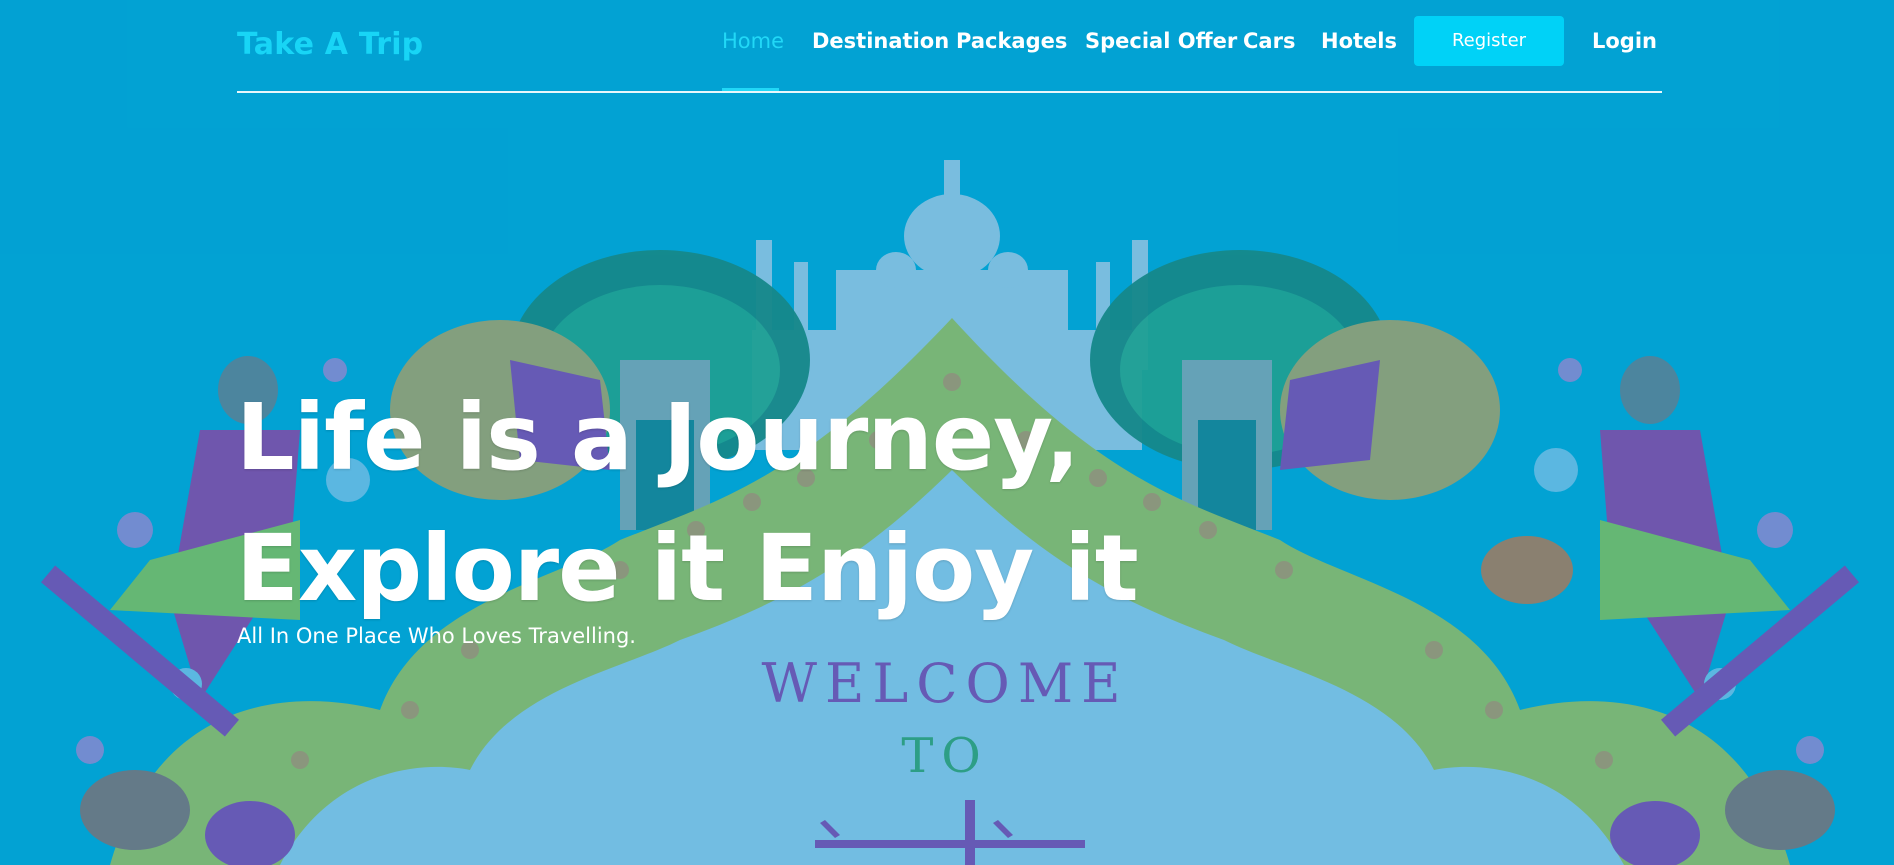 The width and height of the screenshot is (1894, 865). Describe the element at coordinates (753, 41) in the screenshot. I see `nav-home: Home` at that location.